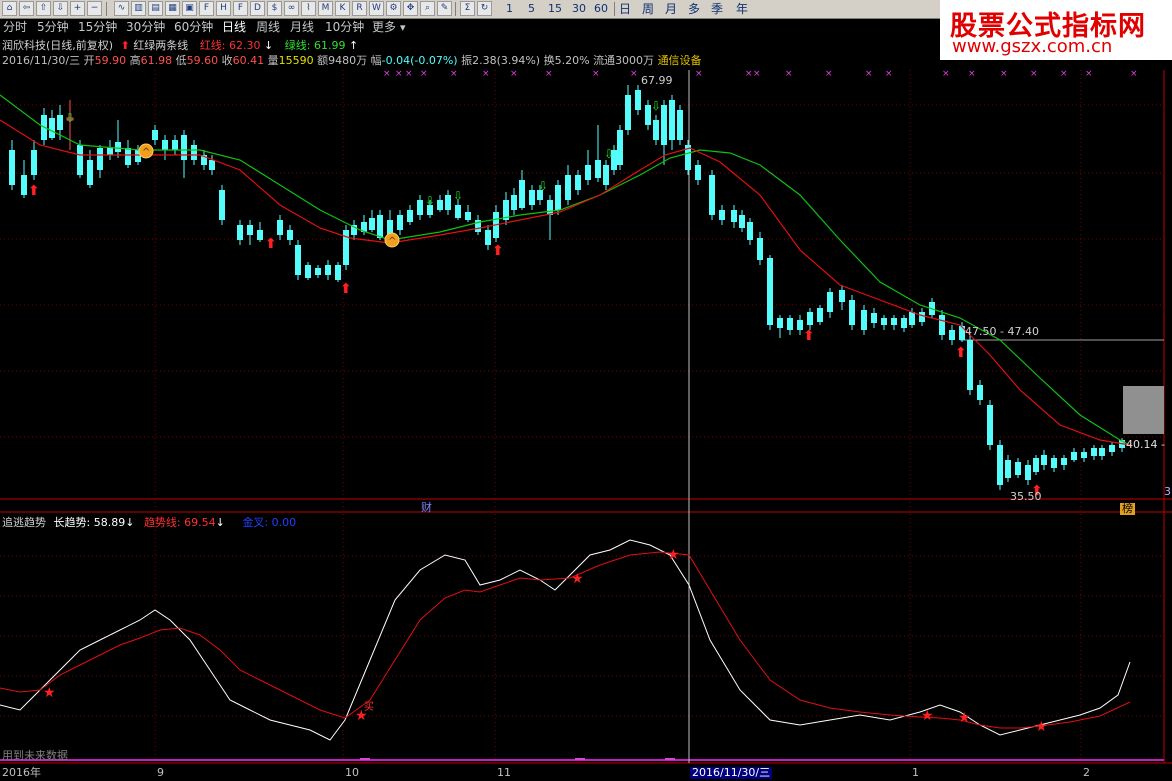  I want to click on future-data-note: 用到未来数据, so click(35, 755).